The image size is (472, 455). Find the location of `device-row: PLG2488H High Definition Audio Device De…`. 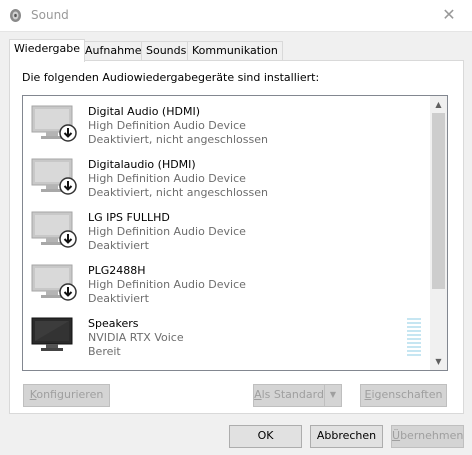

device-row: PLG2488H High Definition Audio Device De… is located at coordinates (227, 281).